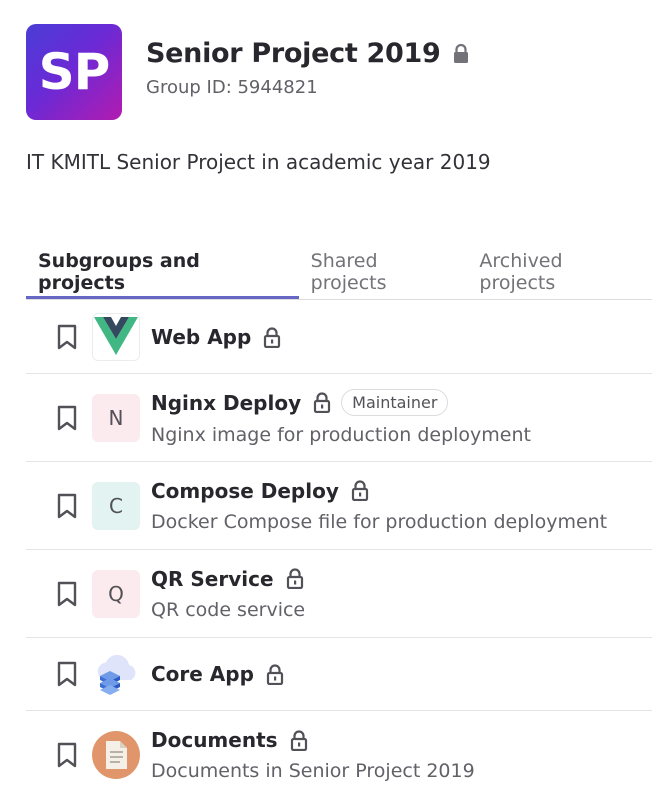 The image size is (652, 811). Describe the element at coordinates (245, 491) in the screenshot. I see `project-name: Compose Deploy` at that location.